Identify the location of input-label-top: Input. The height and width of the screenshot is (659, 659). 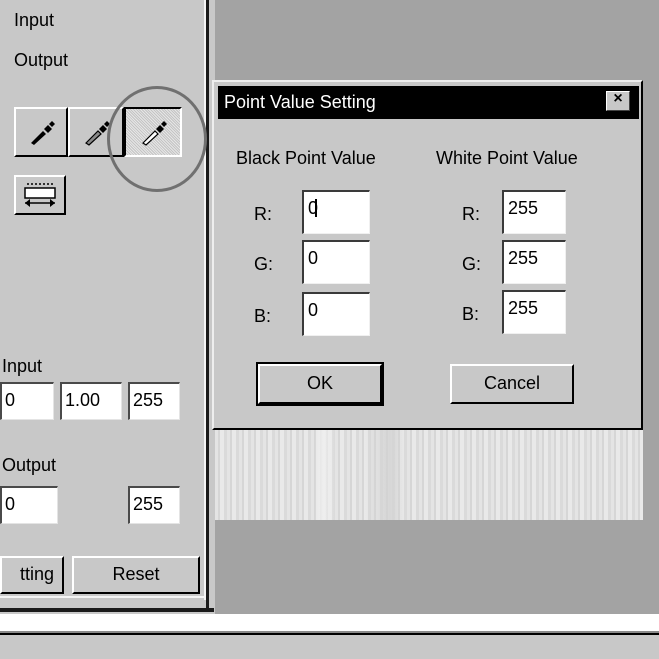
(34, 20).